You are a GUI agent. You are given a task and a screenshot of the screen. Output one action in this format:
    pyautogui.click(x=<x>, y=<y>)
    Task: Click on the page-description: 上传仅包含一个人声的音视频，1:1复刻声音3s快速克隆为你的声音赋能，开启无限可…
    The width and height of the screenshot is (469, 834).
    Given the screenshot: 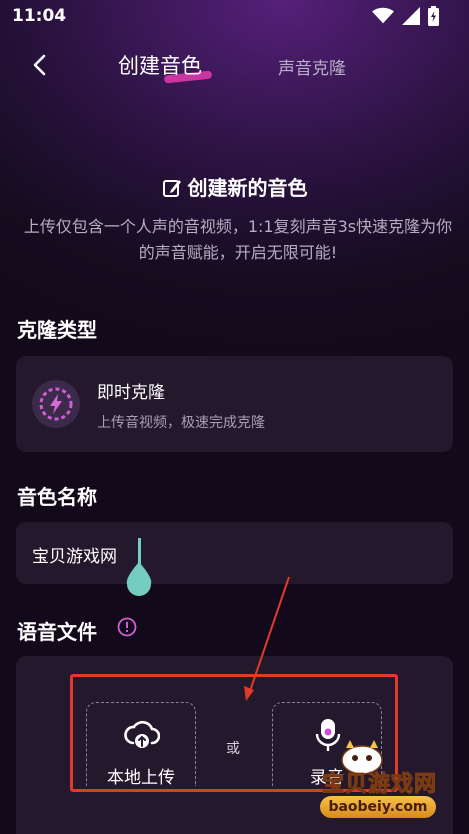 What is the action you would take?
    pyautogui.click(x=238, y=239)
    